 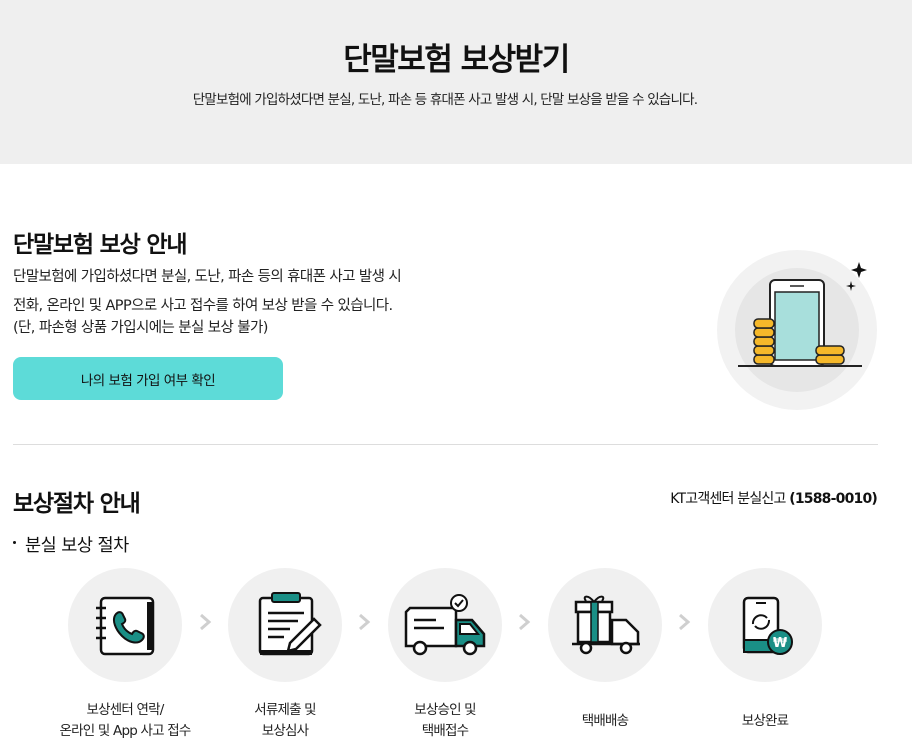 I want to click on gift-truck-icon, so click(x=606, y=625).